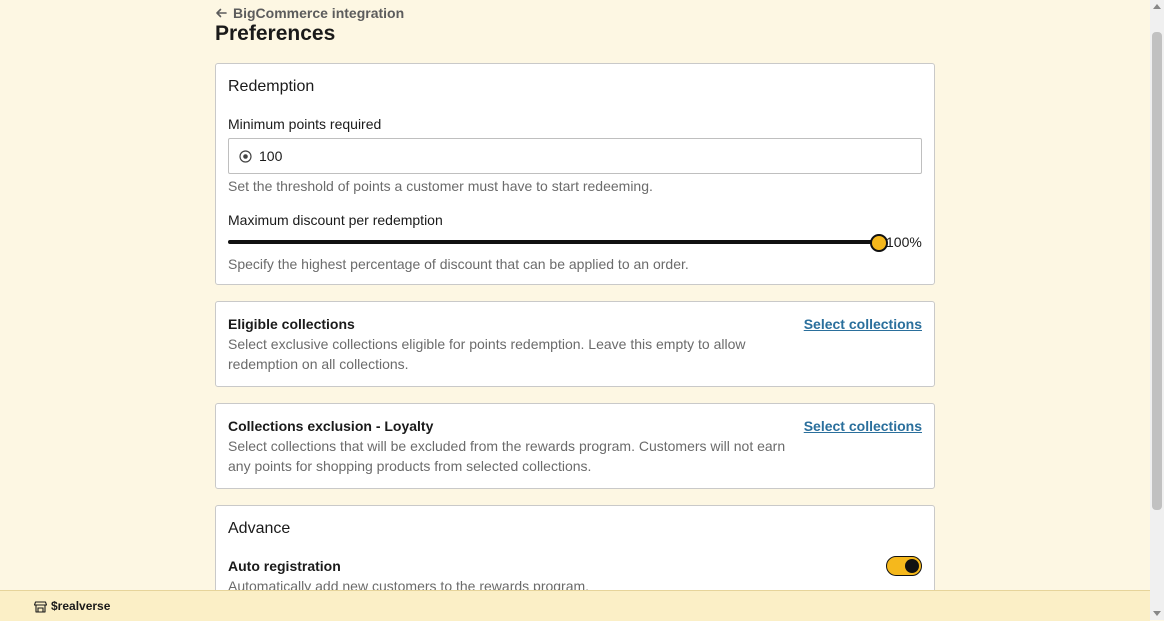  I want to click on back-link: BigCommerce integration, so click(309, 13).